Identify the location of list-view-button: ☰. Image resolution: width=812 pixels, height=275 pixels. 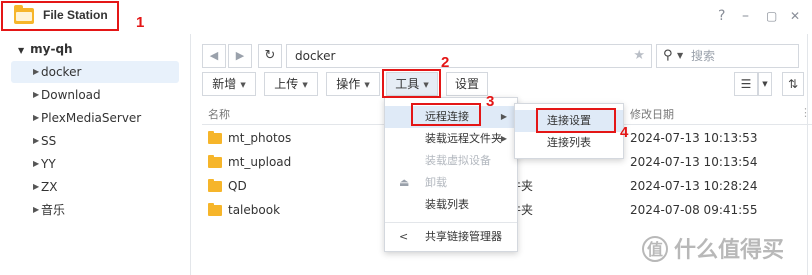
(746, 84).